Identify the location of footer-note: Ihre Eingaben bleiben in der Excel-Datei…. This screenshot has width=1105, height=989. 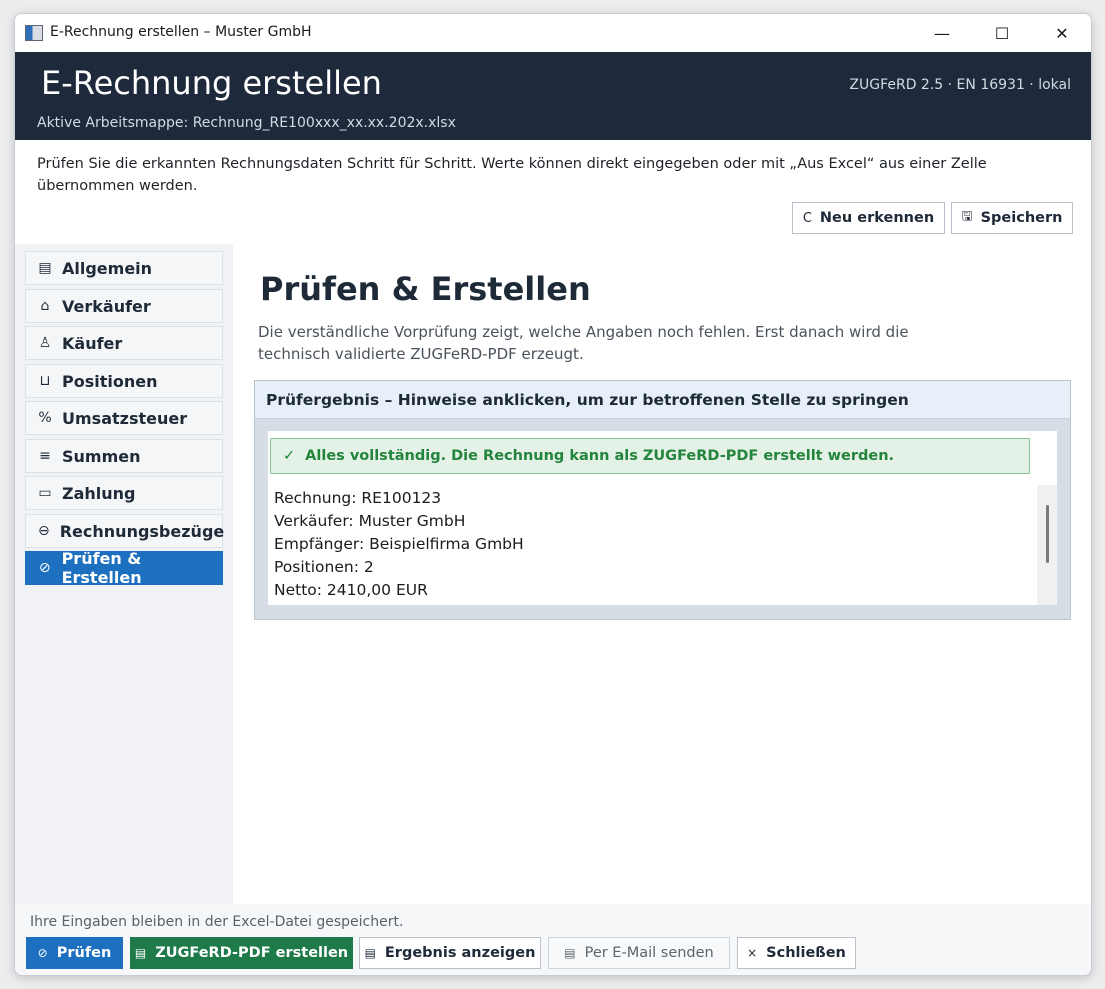
(217, 922).